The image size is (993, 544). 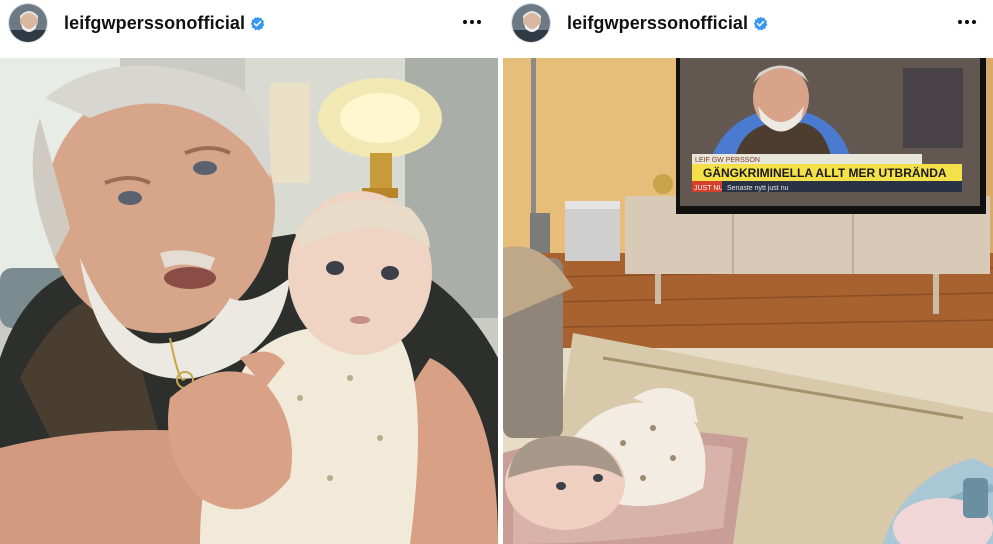 What do you see at coordinates (825, 172) in the screenshot?
I see `tv-headline: GÄNGKRIMINELLA ALLT MER UTBRÄNDA` at bounding box center [825, 172].